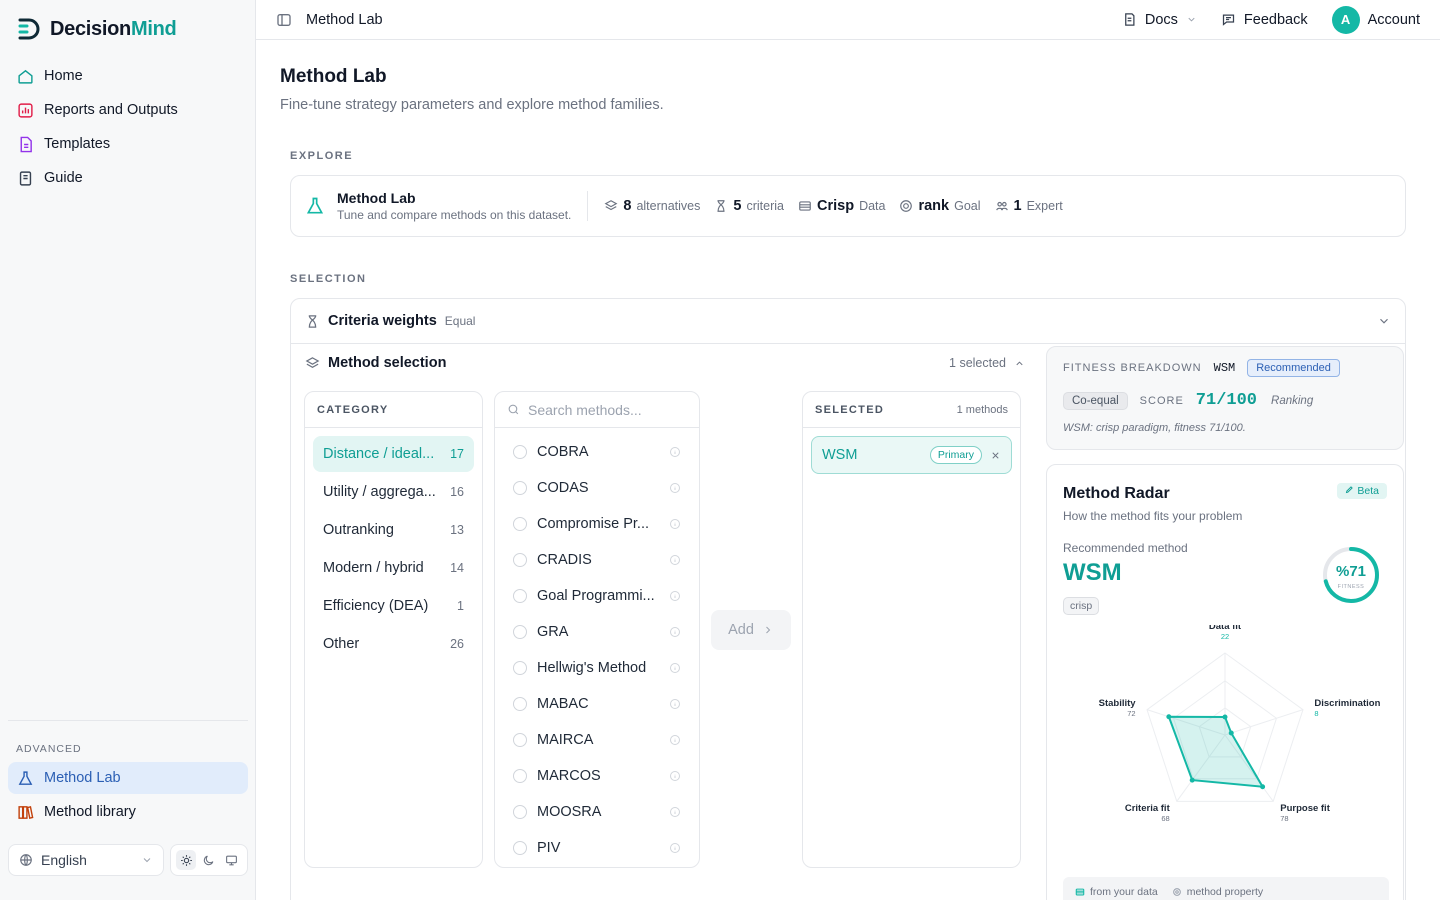  Describe the element at coordinates (597, 848) in the screenshot. I see `method-list-item: PIV` at that location.